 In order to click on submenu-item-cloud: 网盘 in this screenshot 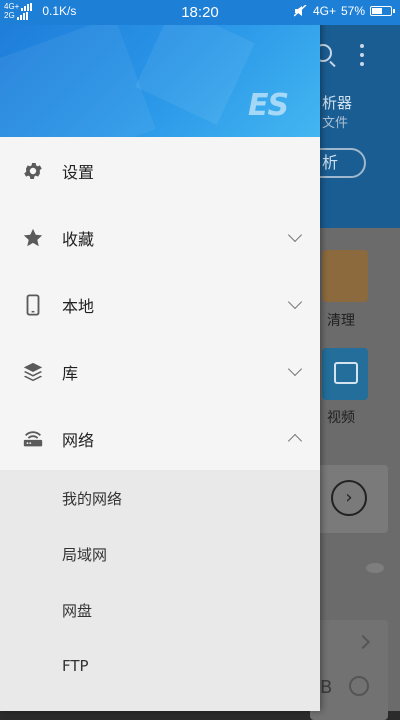, I will do `click(160, 610)`.